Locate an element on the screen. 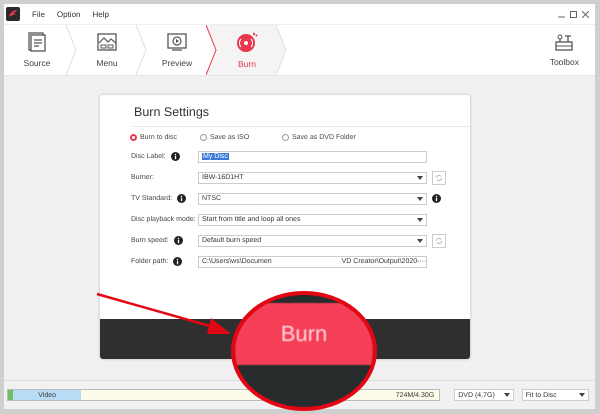 The image size is (600, 414). menu-item: Help is located at coordinates (100, 14).